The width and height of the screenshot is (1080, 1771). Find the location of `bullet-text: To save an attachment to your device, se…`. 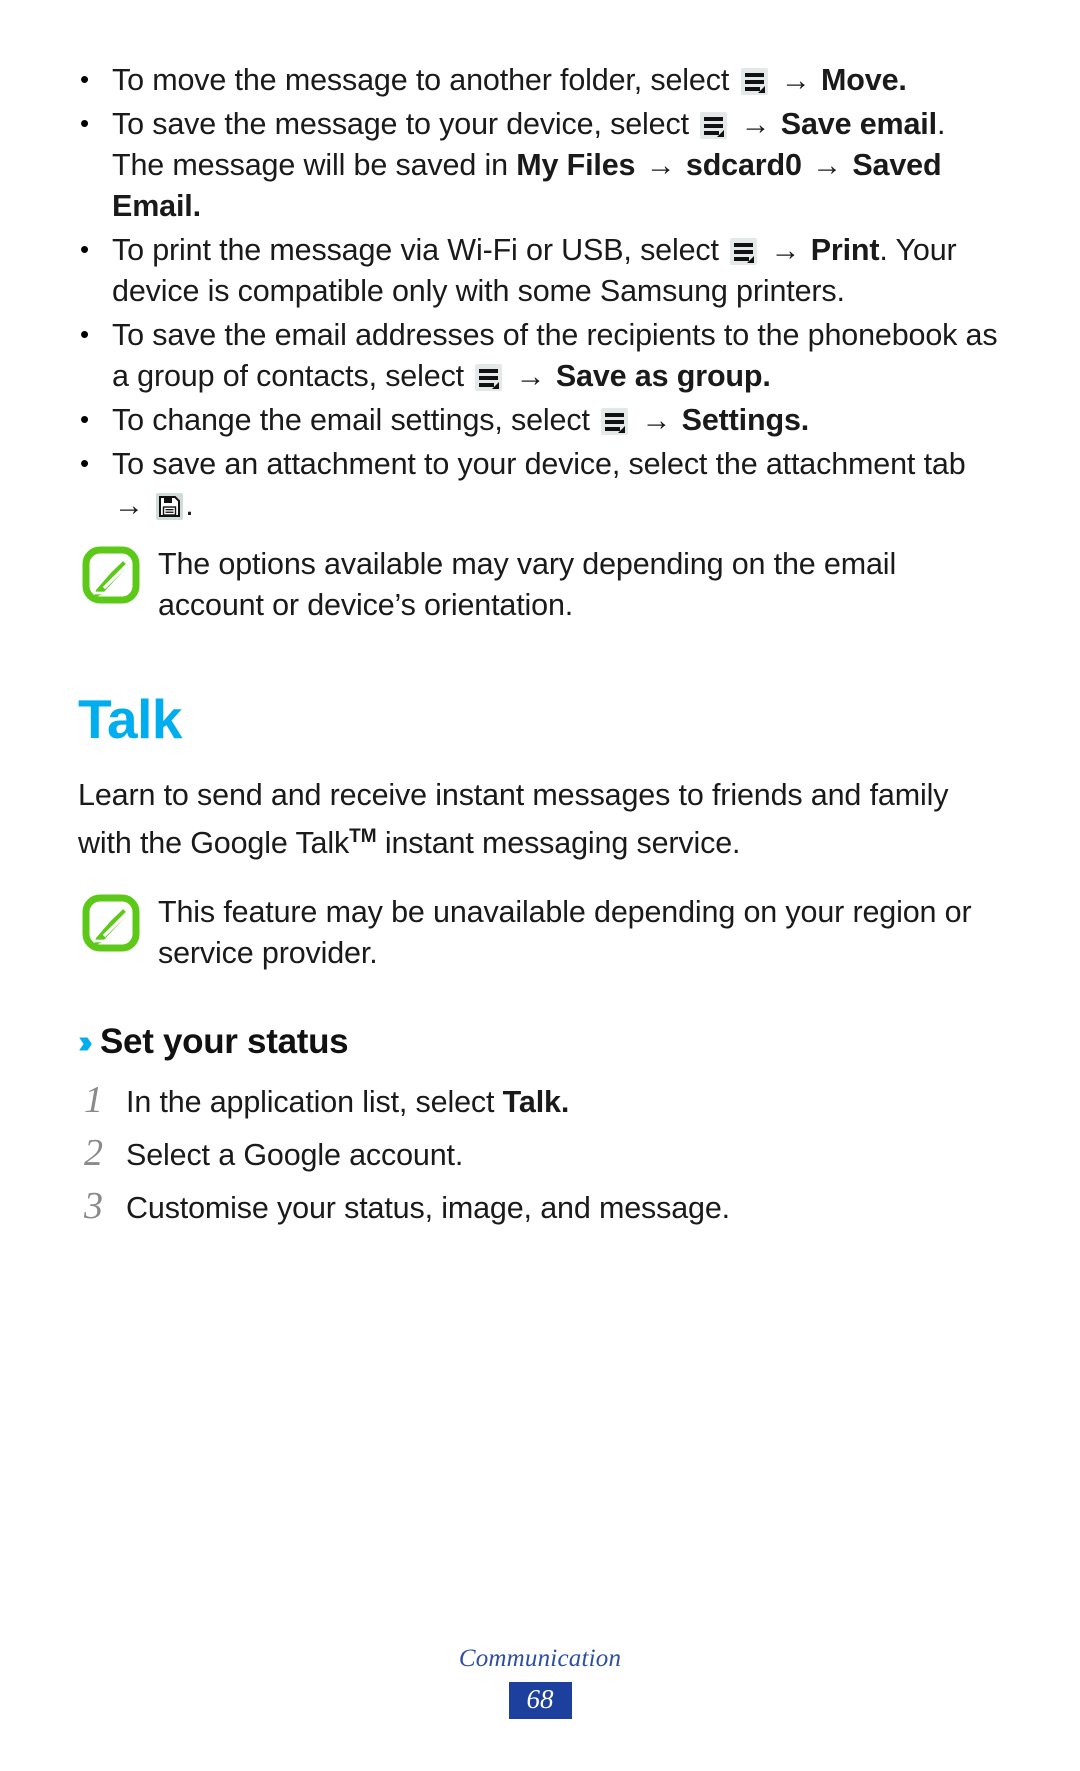

bullet-text: To save an attachment to your device, se… is located at coordinates (539, 464).